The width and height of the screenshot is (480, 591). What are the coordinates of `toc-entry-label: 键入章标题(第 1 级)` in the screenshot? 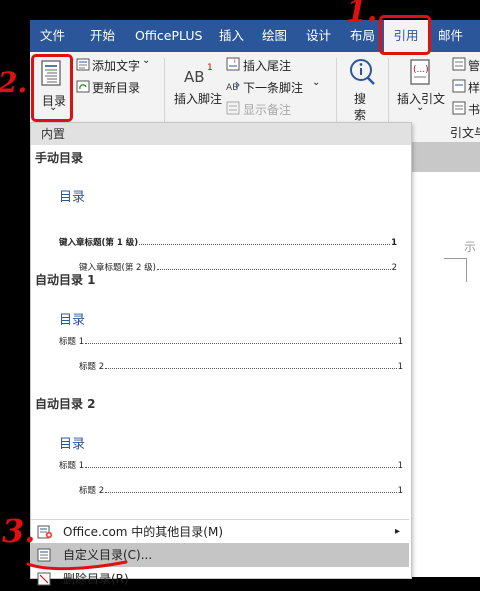 It's located at (99, 243).